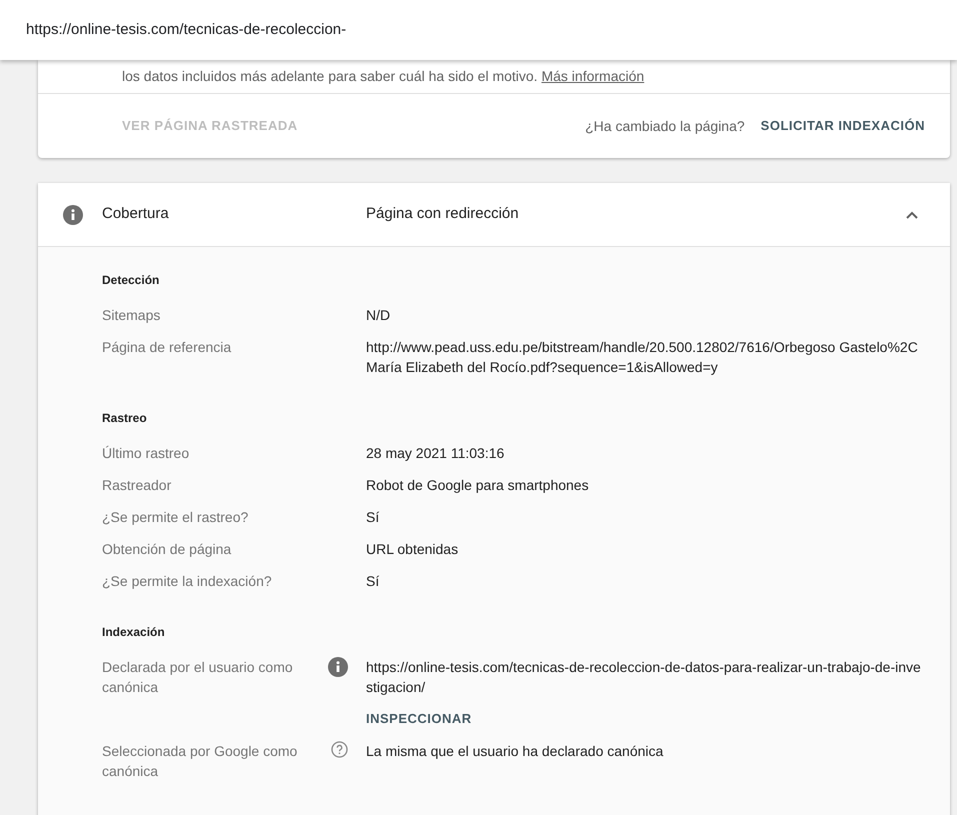 This screenshot has width=957, height=815. I want to click on section-heading: Indexación, so click(133, 632).